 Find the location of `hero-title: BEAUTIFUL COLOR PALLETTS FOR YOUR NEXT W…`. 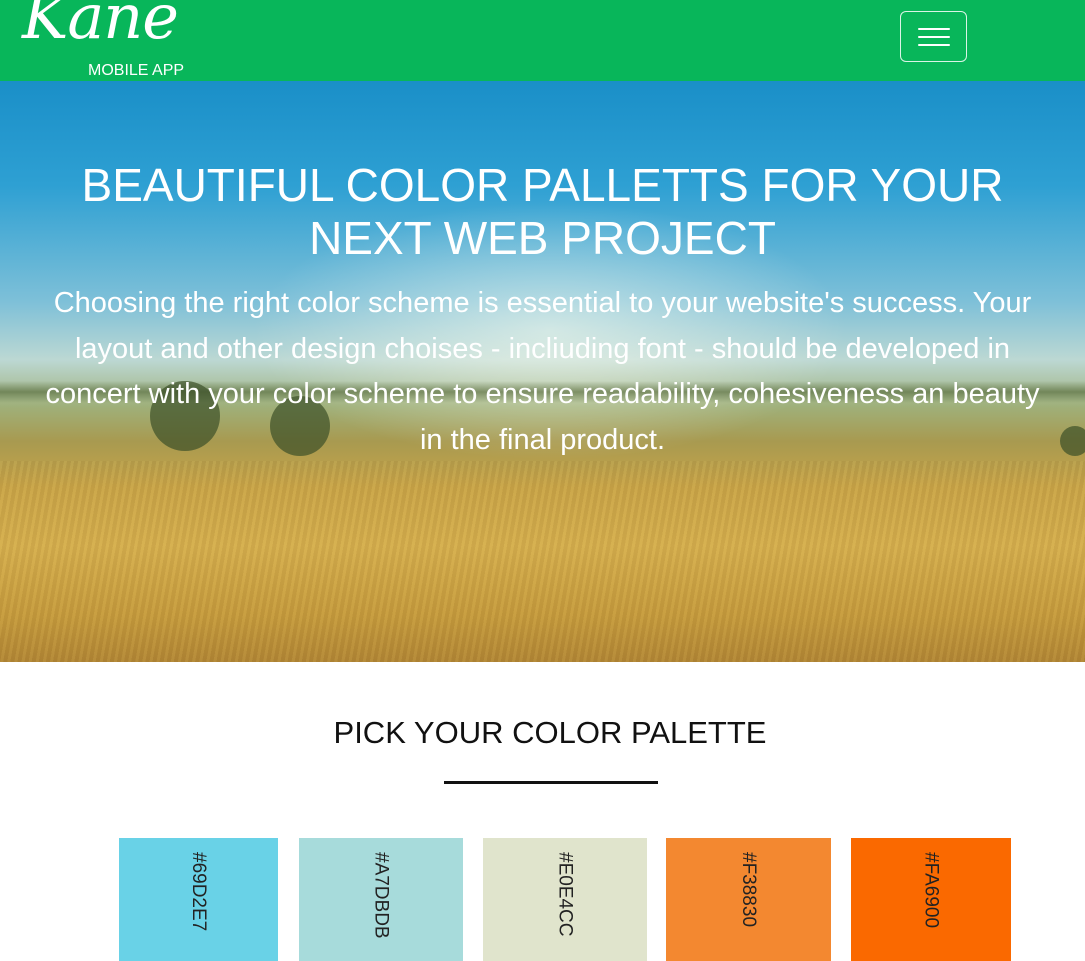

hero-title: BEAUTIFUL COLOR PALLETTS FOR YOUR NEXT W… is located at coordinates (542, 211).